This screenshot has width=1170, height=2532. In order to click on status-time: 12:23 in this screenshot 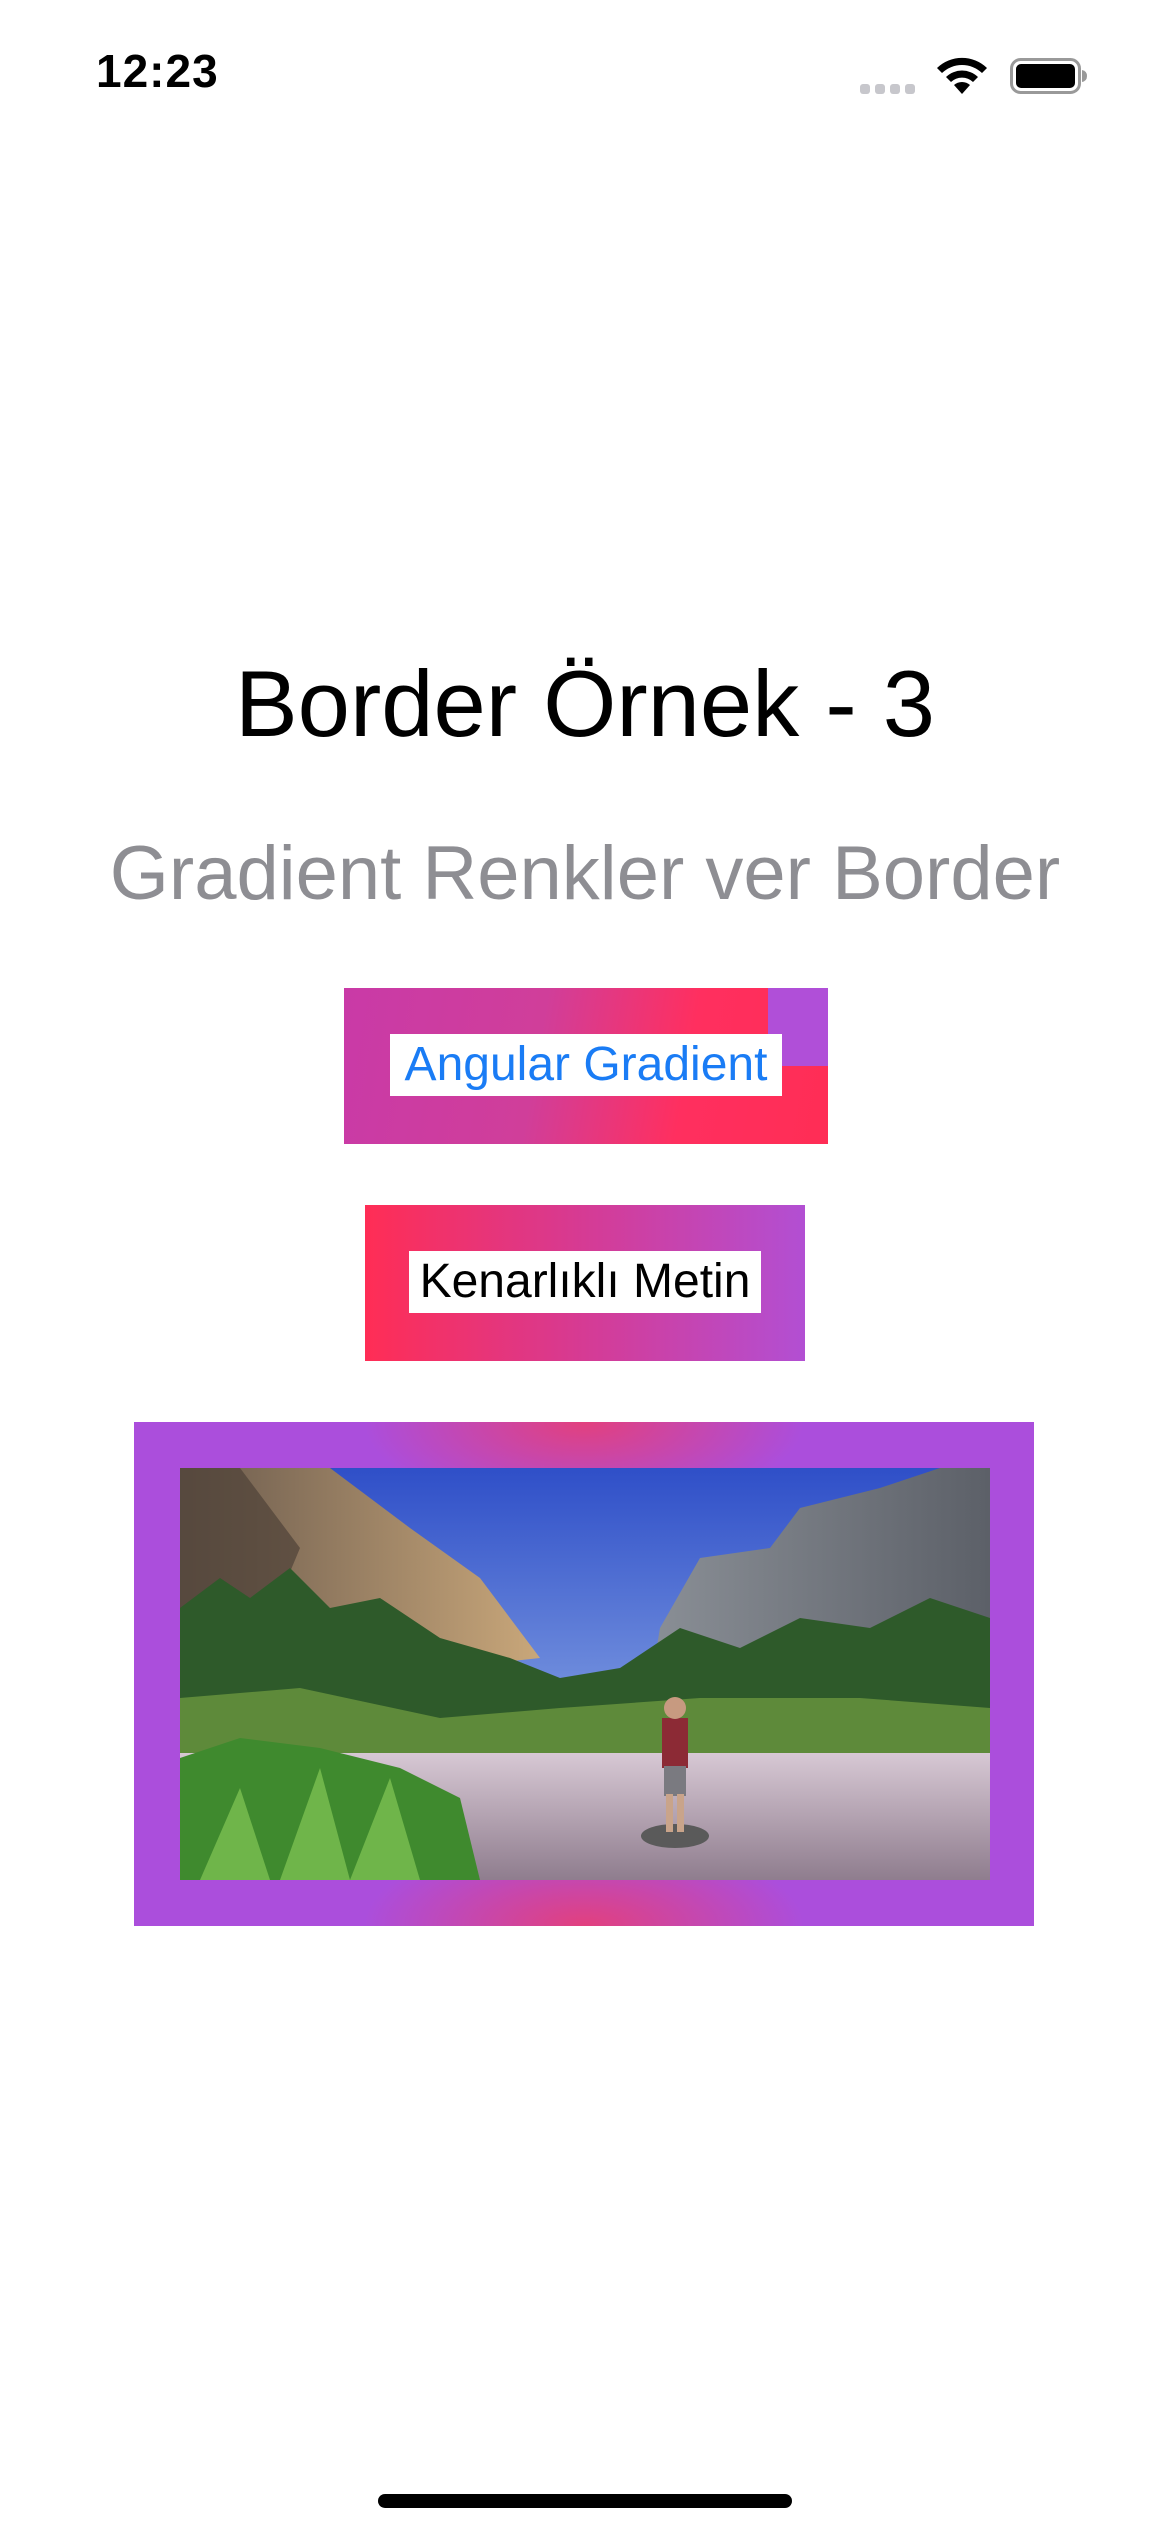, I will do `click(157, 71)`.